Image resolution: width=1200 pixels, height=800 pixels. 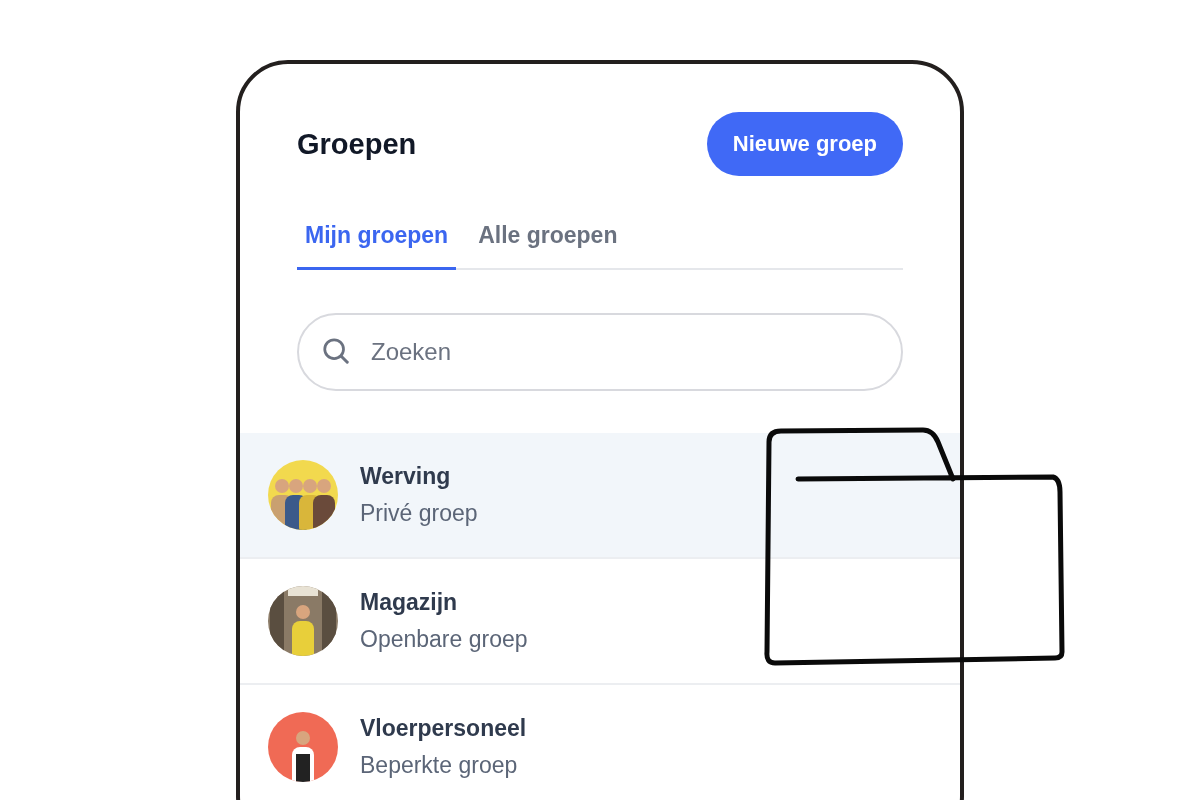 What do you see at coordinates (377, 241) in the screenshot?
I see `tab: Mijn groepen` at bounding box center [377, 241].